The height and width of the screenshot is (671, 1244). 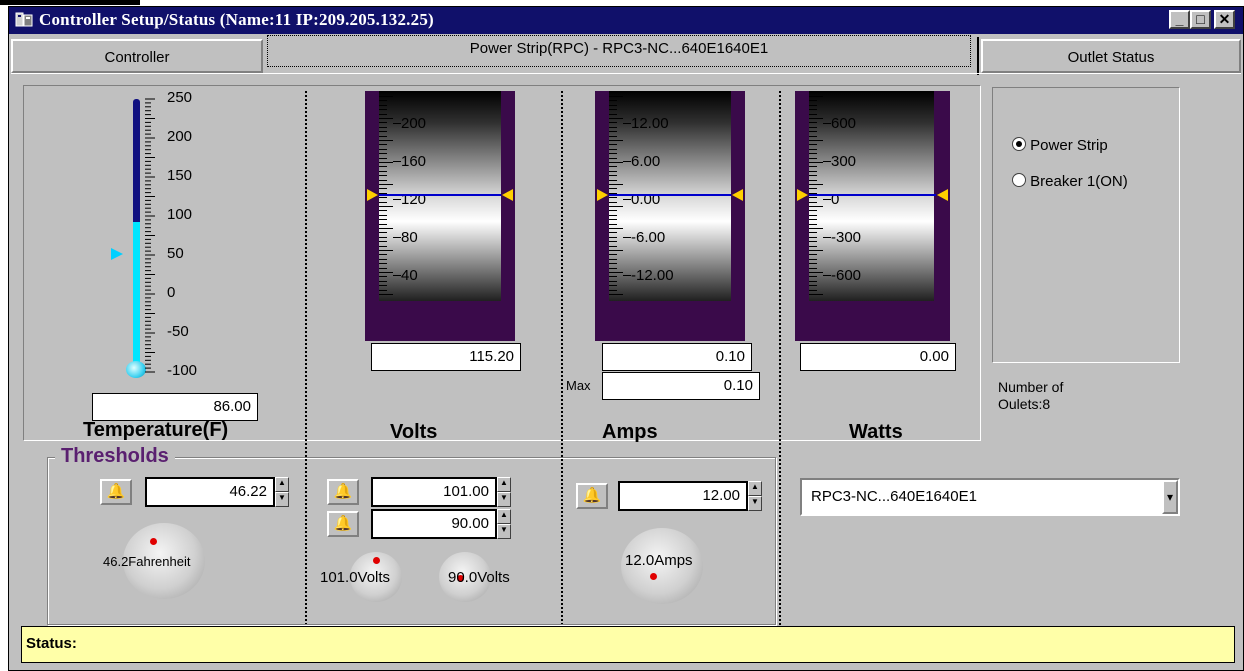 I want to click on temperature-alarm-button: 🔔, so click(x=116, y=492).